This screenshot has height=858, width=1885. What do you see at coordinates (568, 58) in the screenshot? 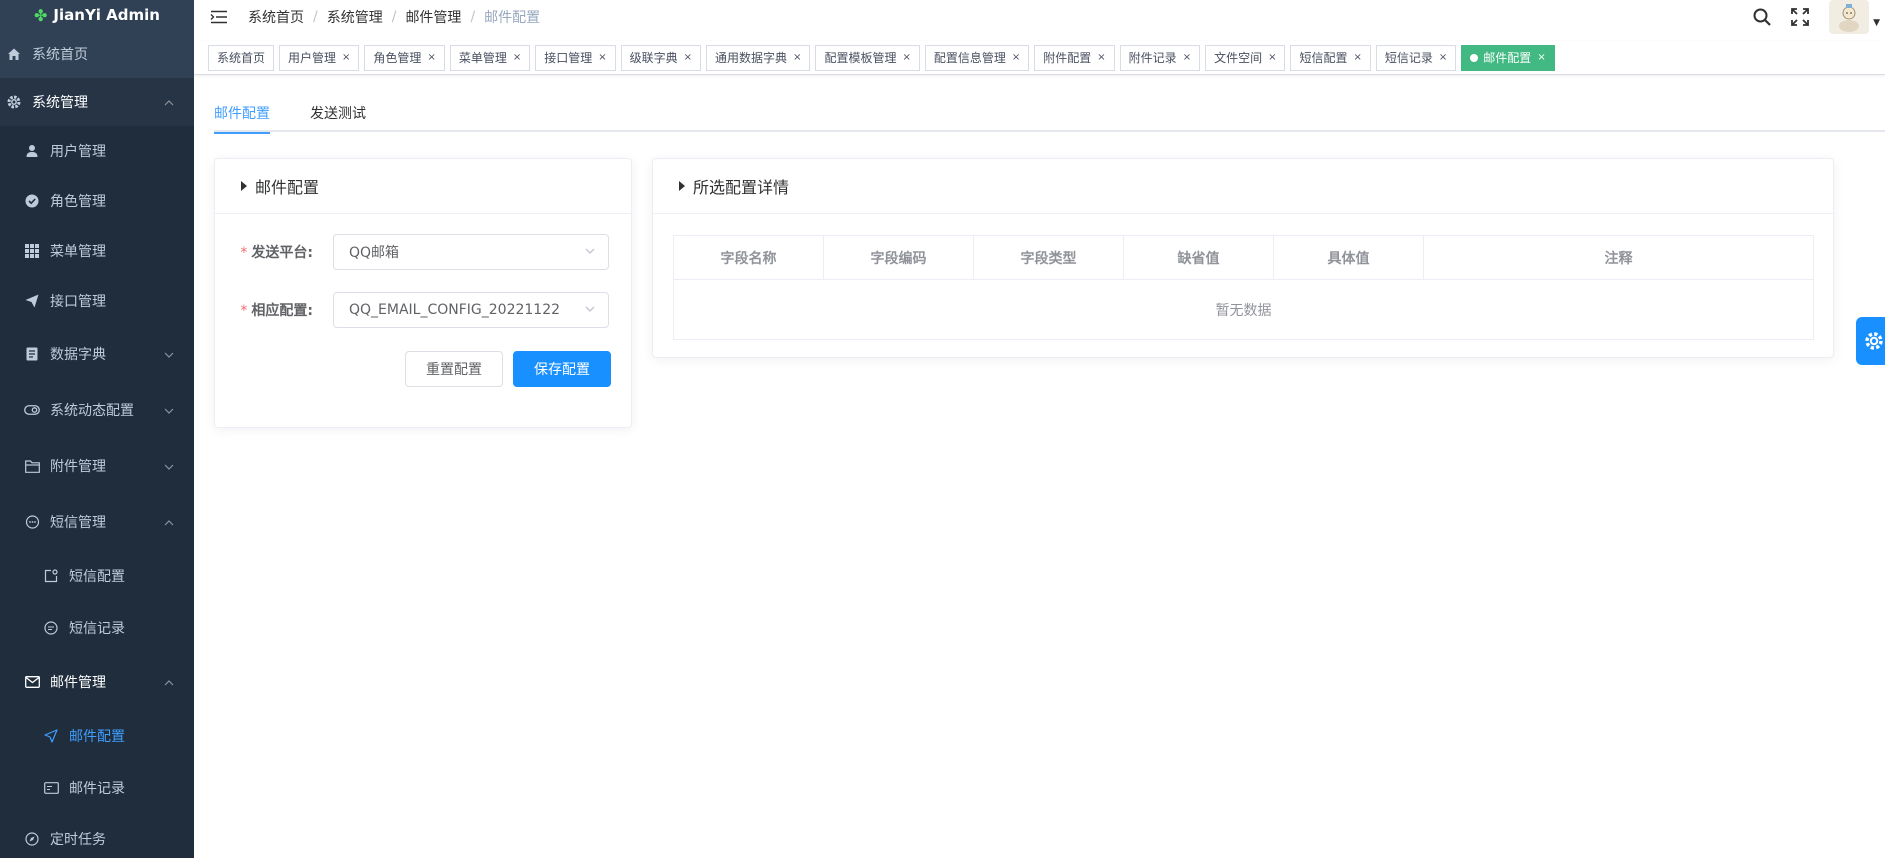
I see `tag-label: 接口管理` at bounding box center [568, 58].